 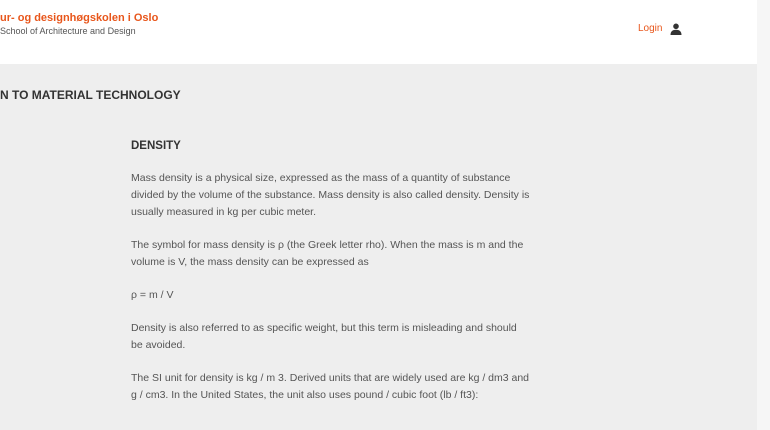 I want to click on course-title: N TO MATERIAL TECHNOLOGY, so click(x=90, y=95).